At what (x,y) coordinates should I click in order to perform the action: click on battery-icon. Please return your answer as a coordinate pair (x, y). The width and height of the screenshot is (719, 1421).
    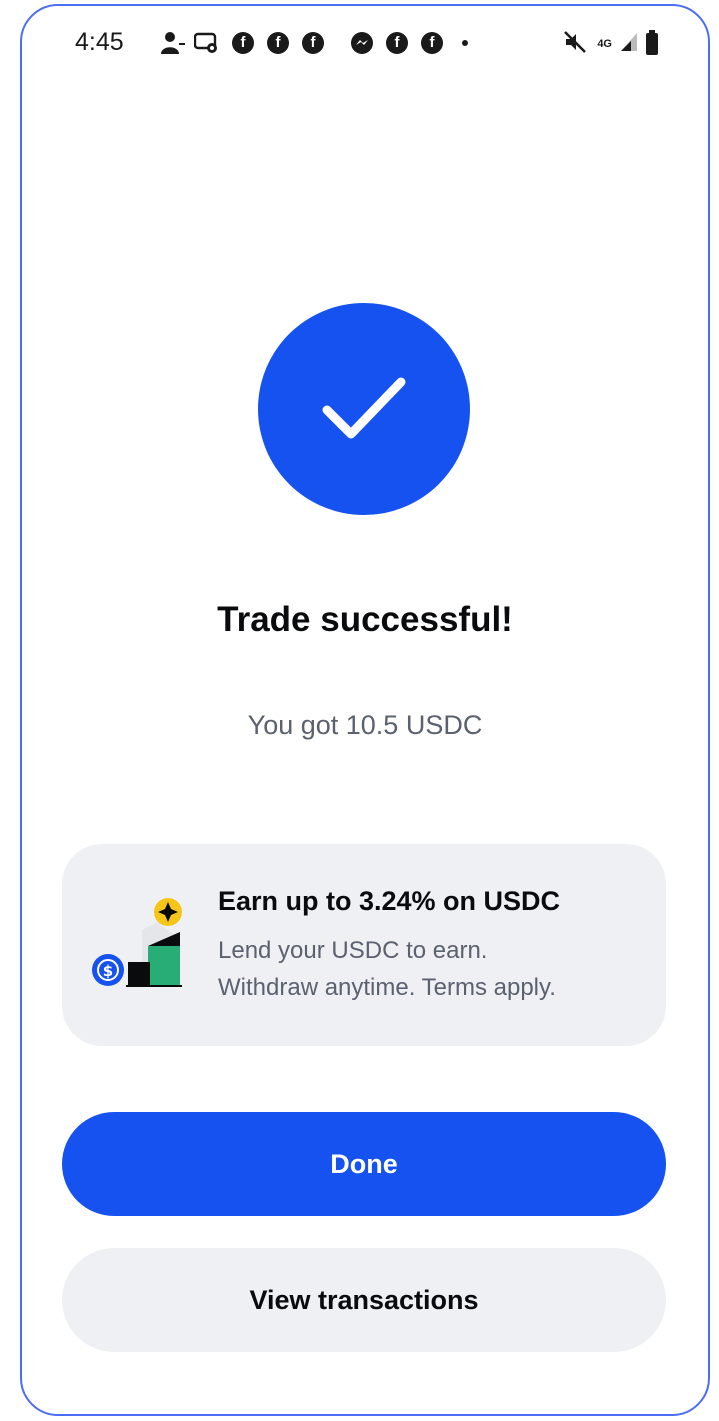
    Looking at the image, I should click on (652, 42).